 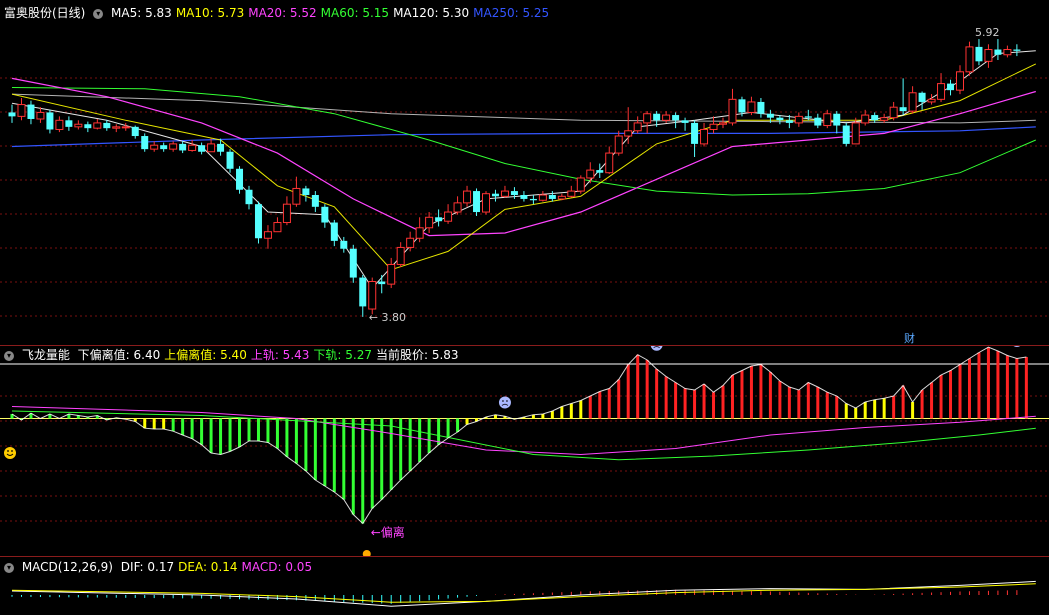 I want to click on macd-indicator-list: DIF: 0.17 DEA: 0.14 MACD: 0.05, so click(x=218, y=567).